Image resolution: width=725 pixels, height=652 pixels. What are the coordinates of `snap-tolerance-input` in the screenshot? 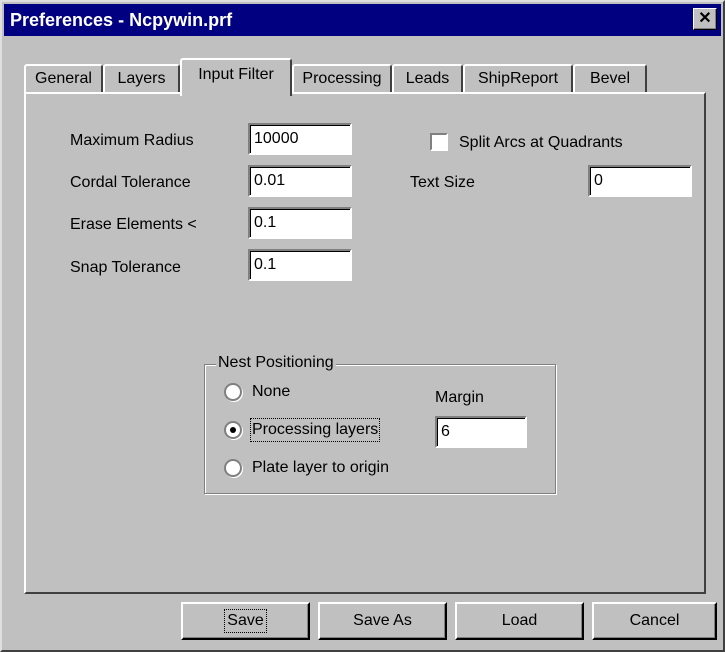 It's located at (300, 265).